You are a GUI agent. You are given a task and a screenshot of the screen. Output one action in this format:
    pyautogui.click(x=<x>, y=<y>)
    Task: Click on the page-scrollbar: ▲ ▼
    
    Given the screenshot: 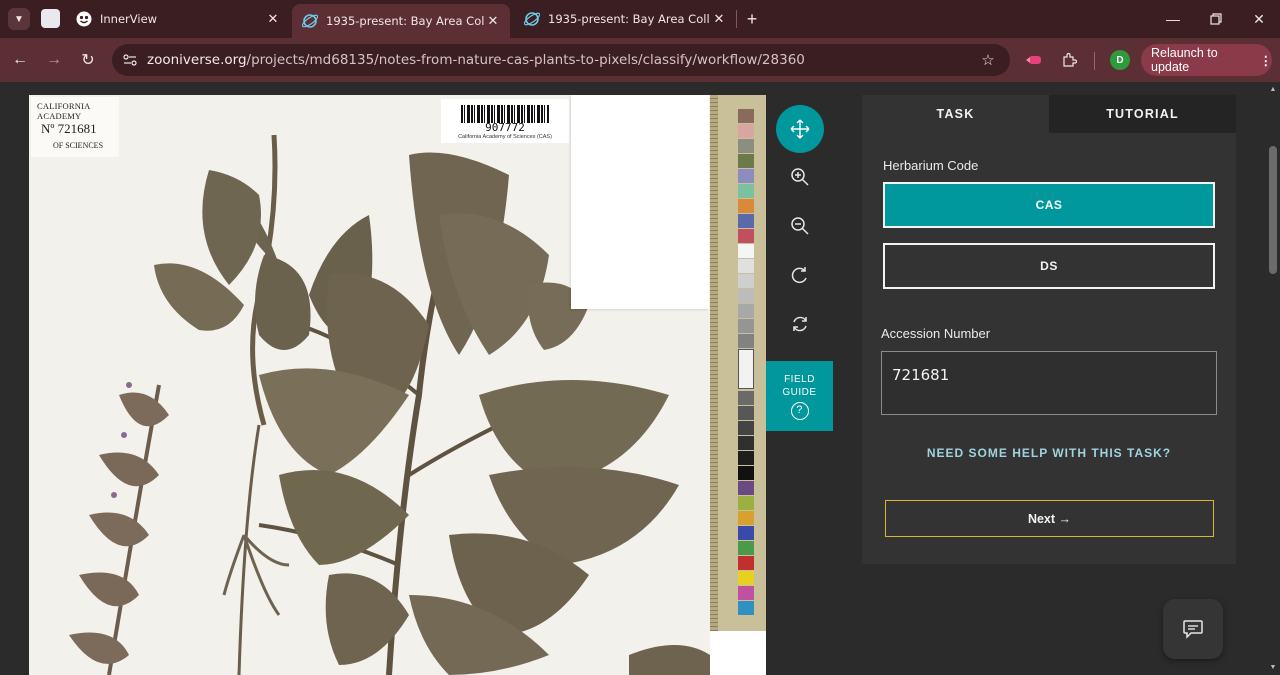 What is the action you would take?
    pyautogui.click(x=1273, y=378)
    